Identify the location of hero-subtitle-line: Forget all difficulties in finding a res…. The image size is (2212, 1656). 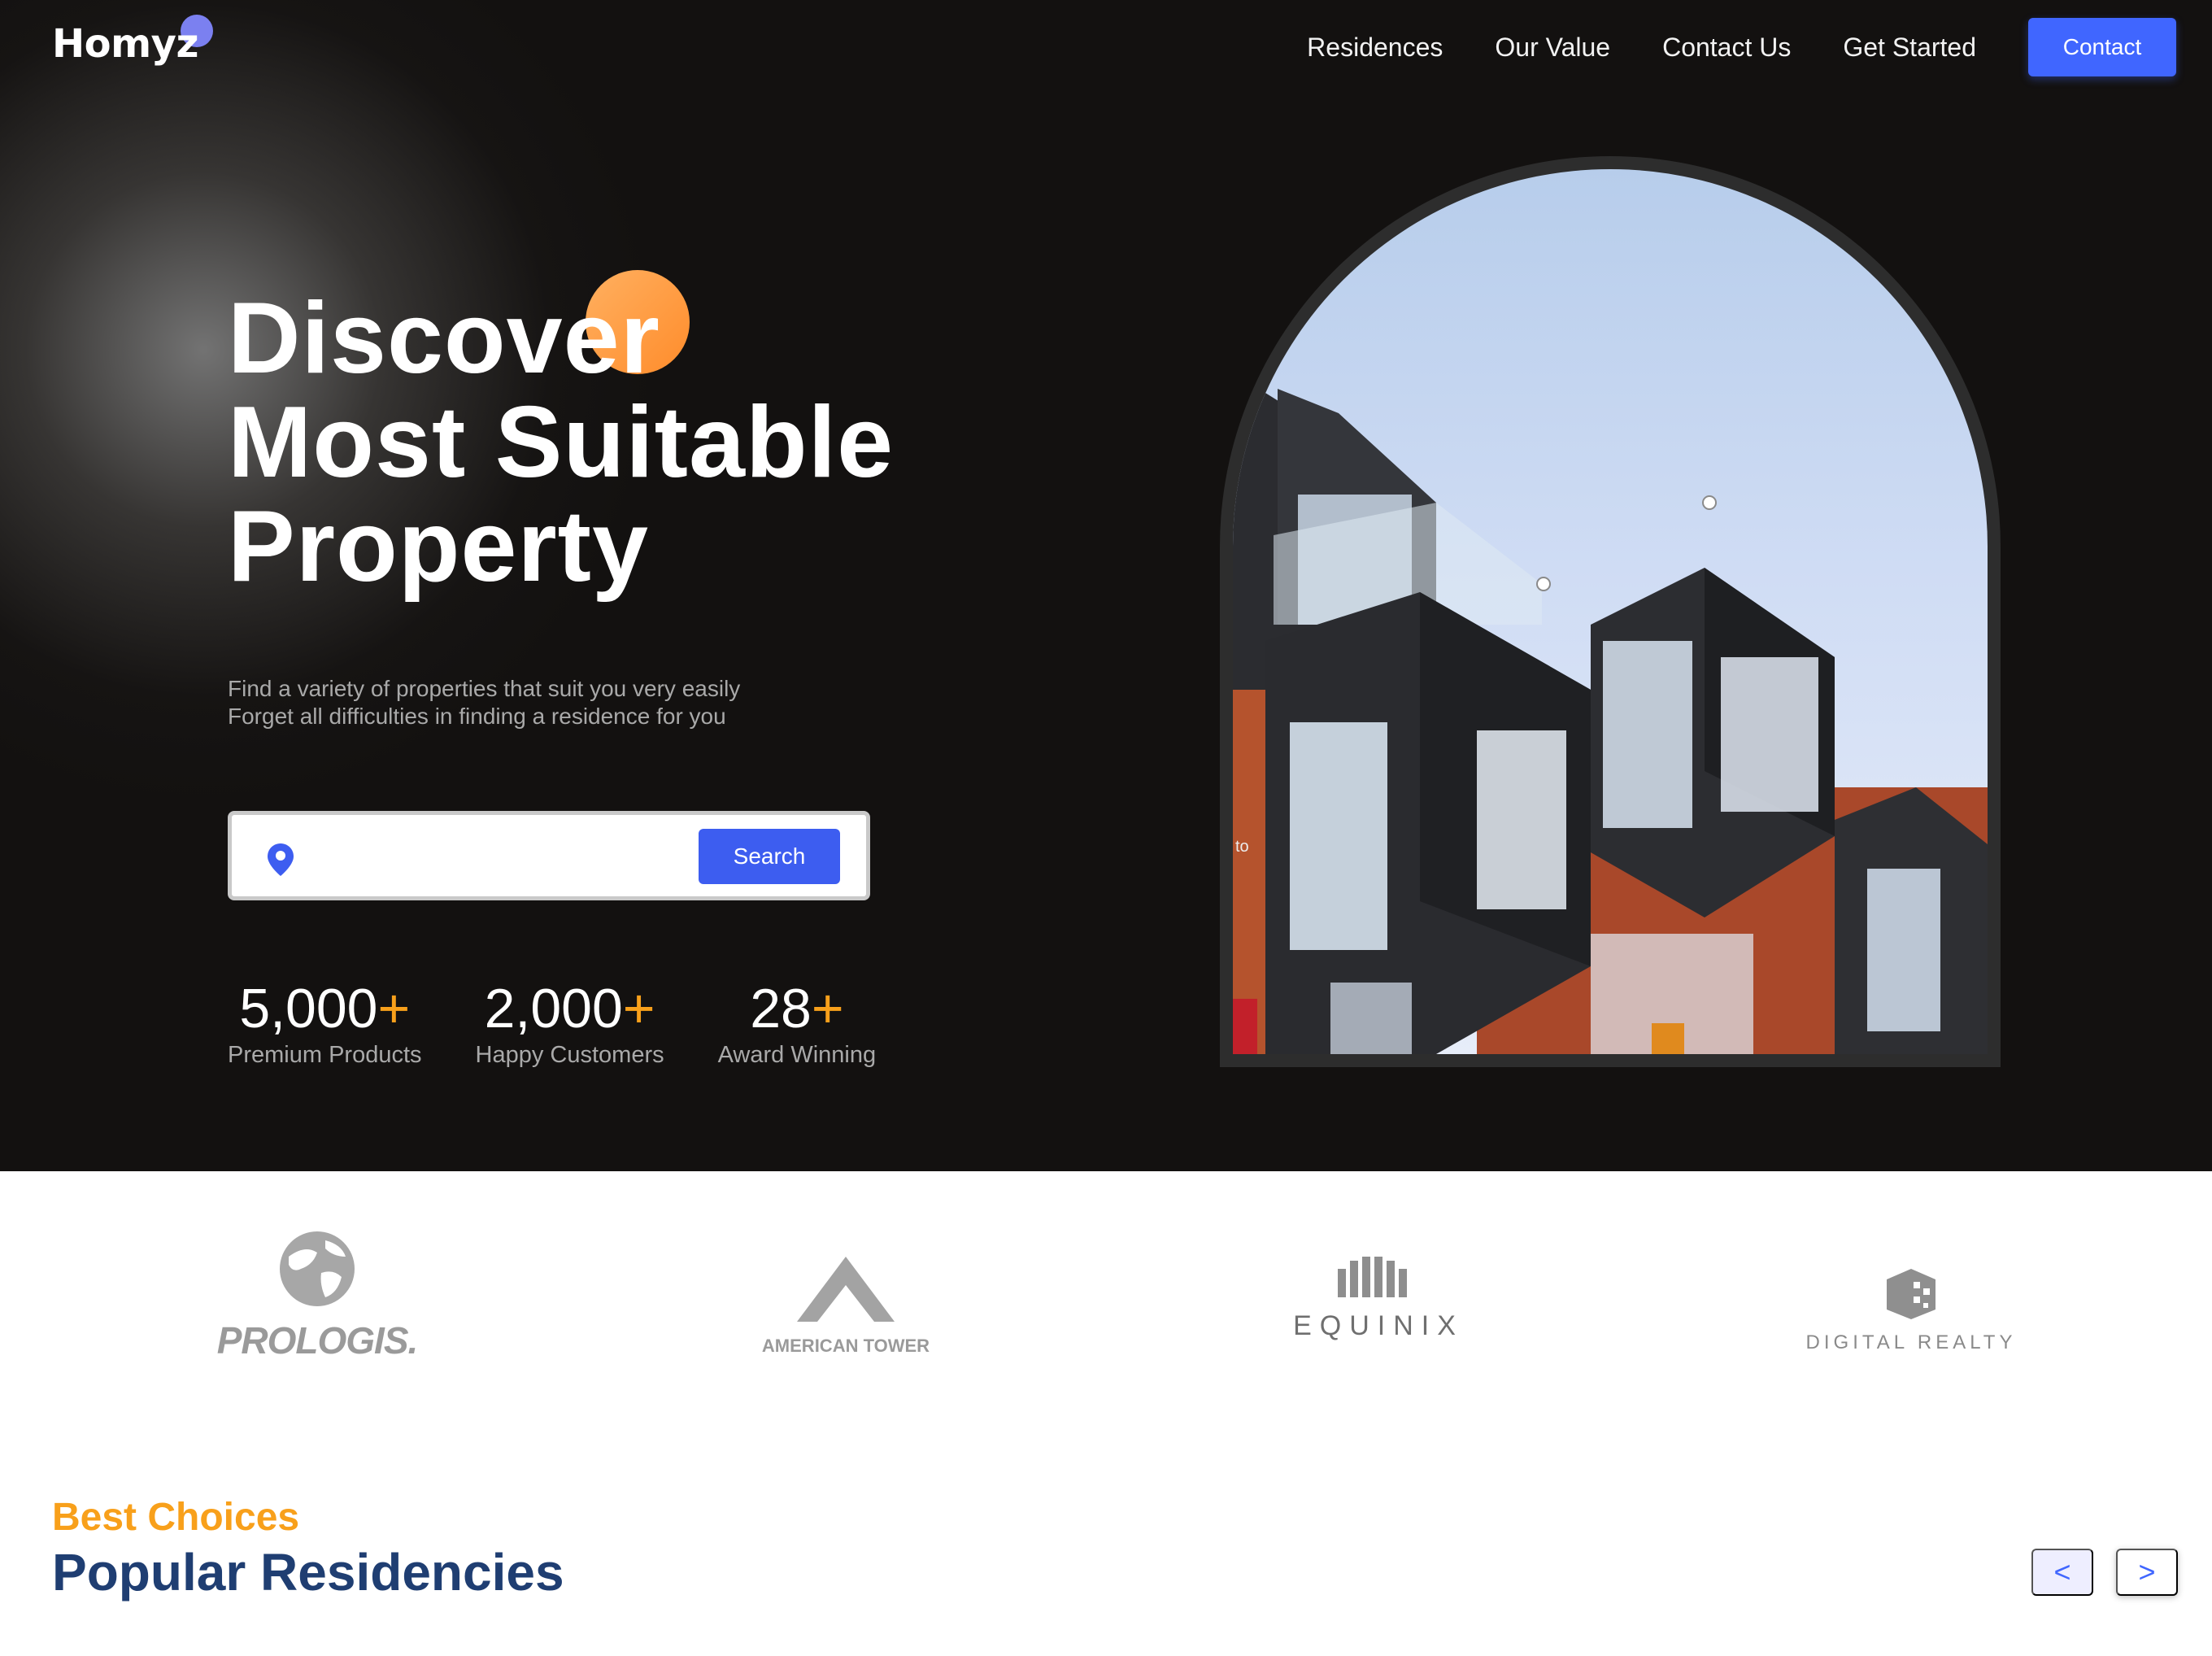
(477, 716).